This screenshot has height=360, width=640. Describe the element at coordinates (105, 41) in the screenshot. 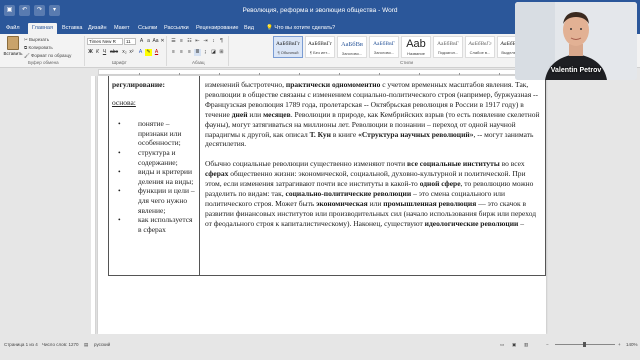

I see `font-name-select: Times New R` at that location.